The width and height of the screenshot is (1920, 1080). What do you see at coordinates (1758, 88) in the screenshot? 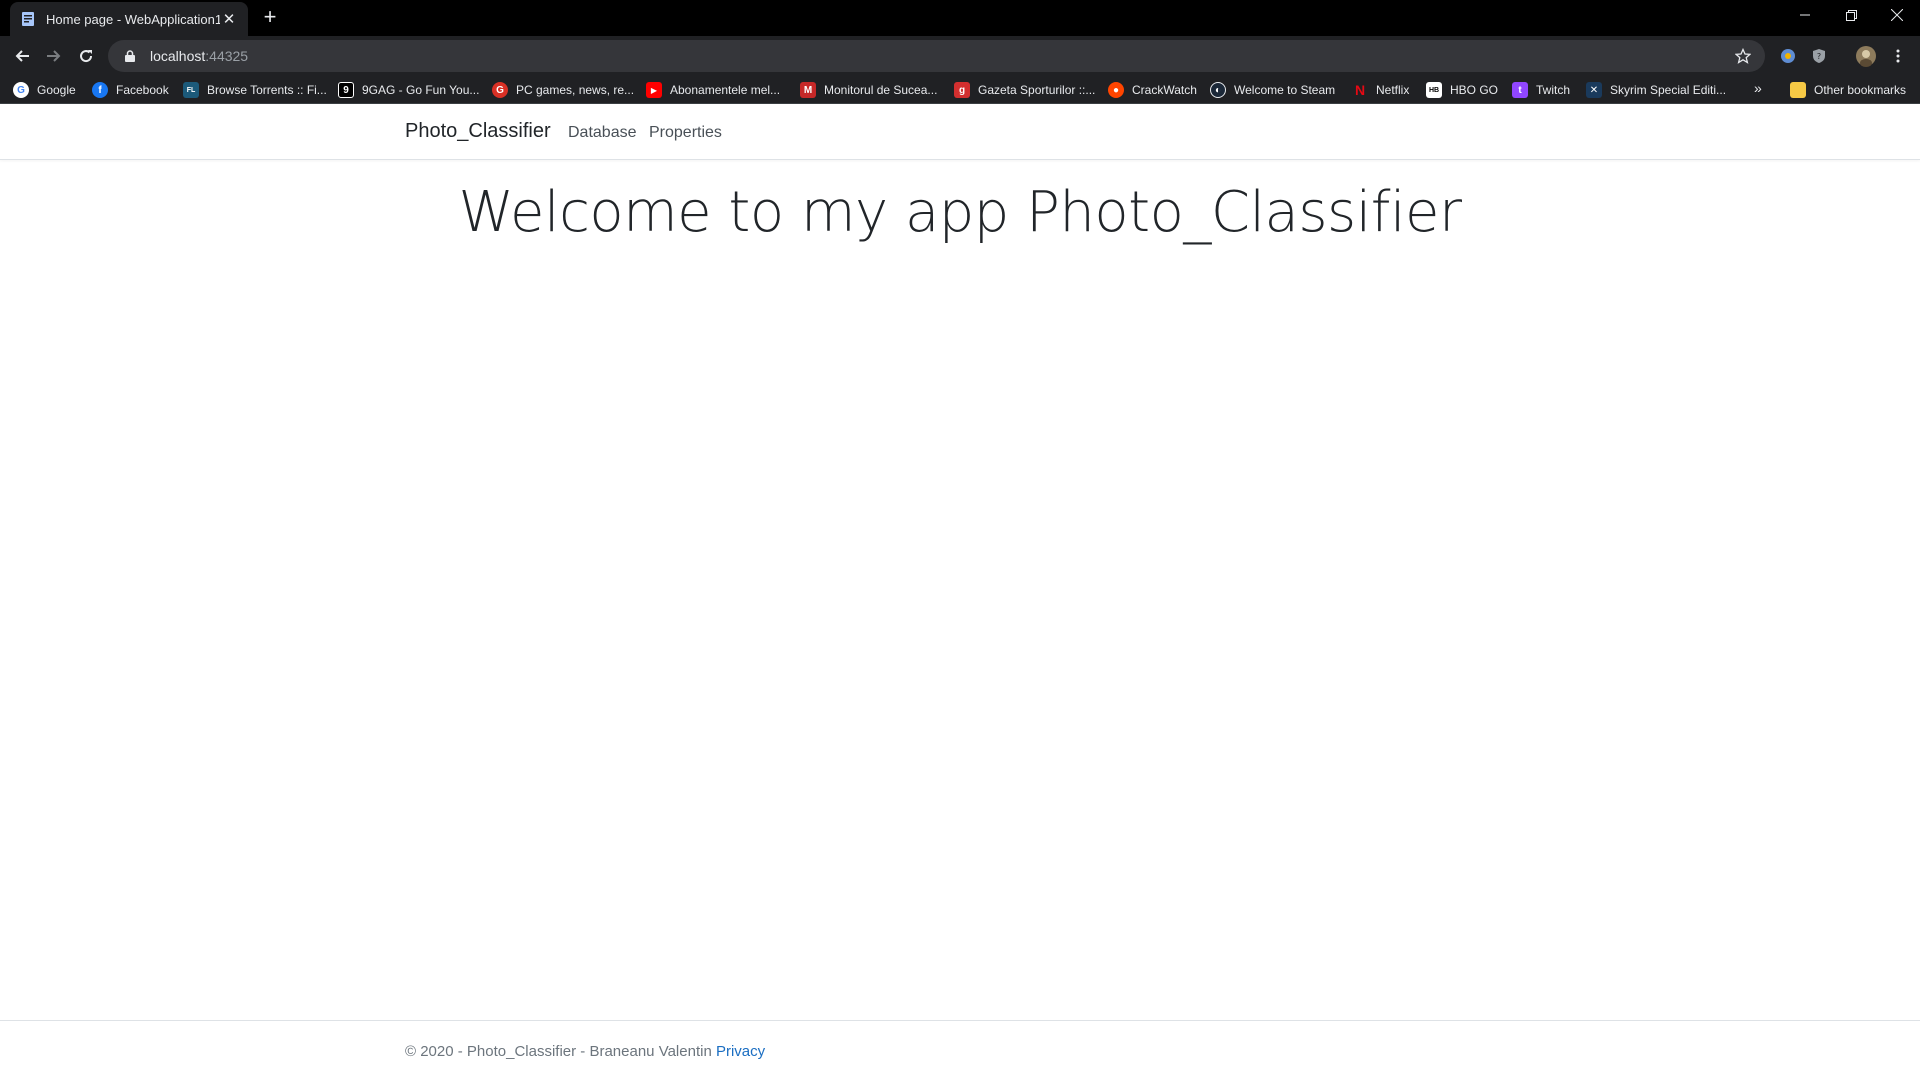
I see `more-bookmarks-icon: »` at bounding box center [1758, 88].